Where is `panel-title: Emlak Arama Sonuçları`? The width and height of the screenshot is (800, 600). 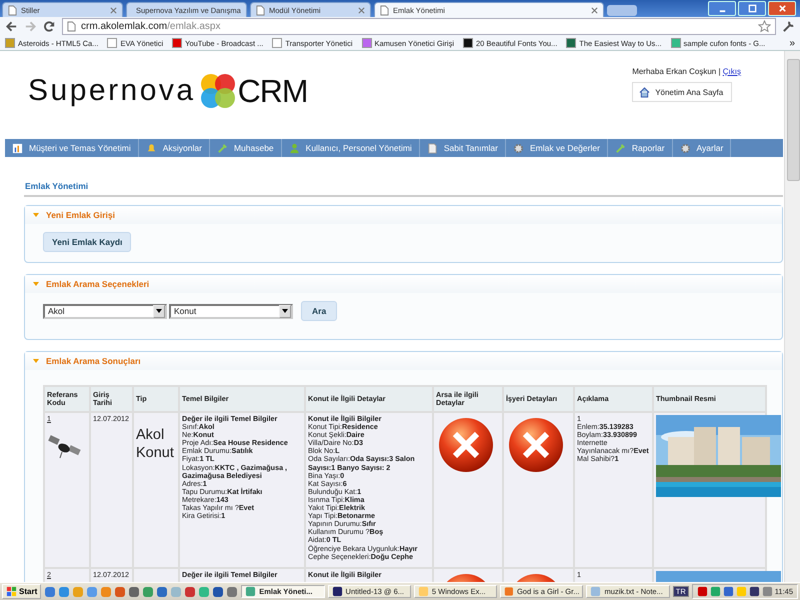
panel-title: Emlak Arama Sonuçları is located at coordinates (93, 361).